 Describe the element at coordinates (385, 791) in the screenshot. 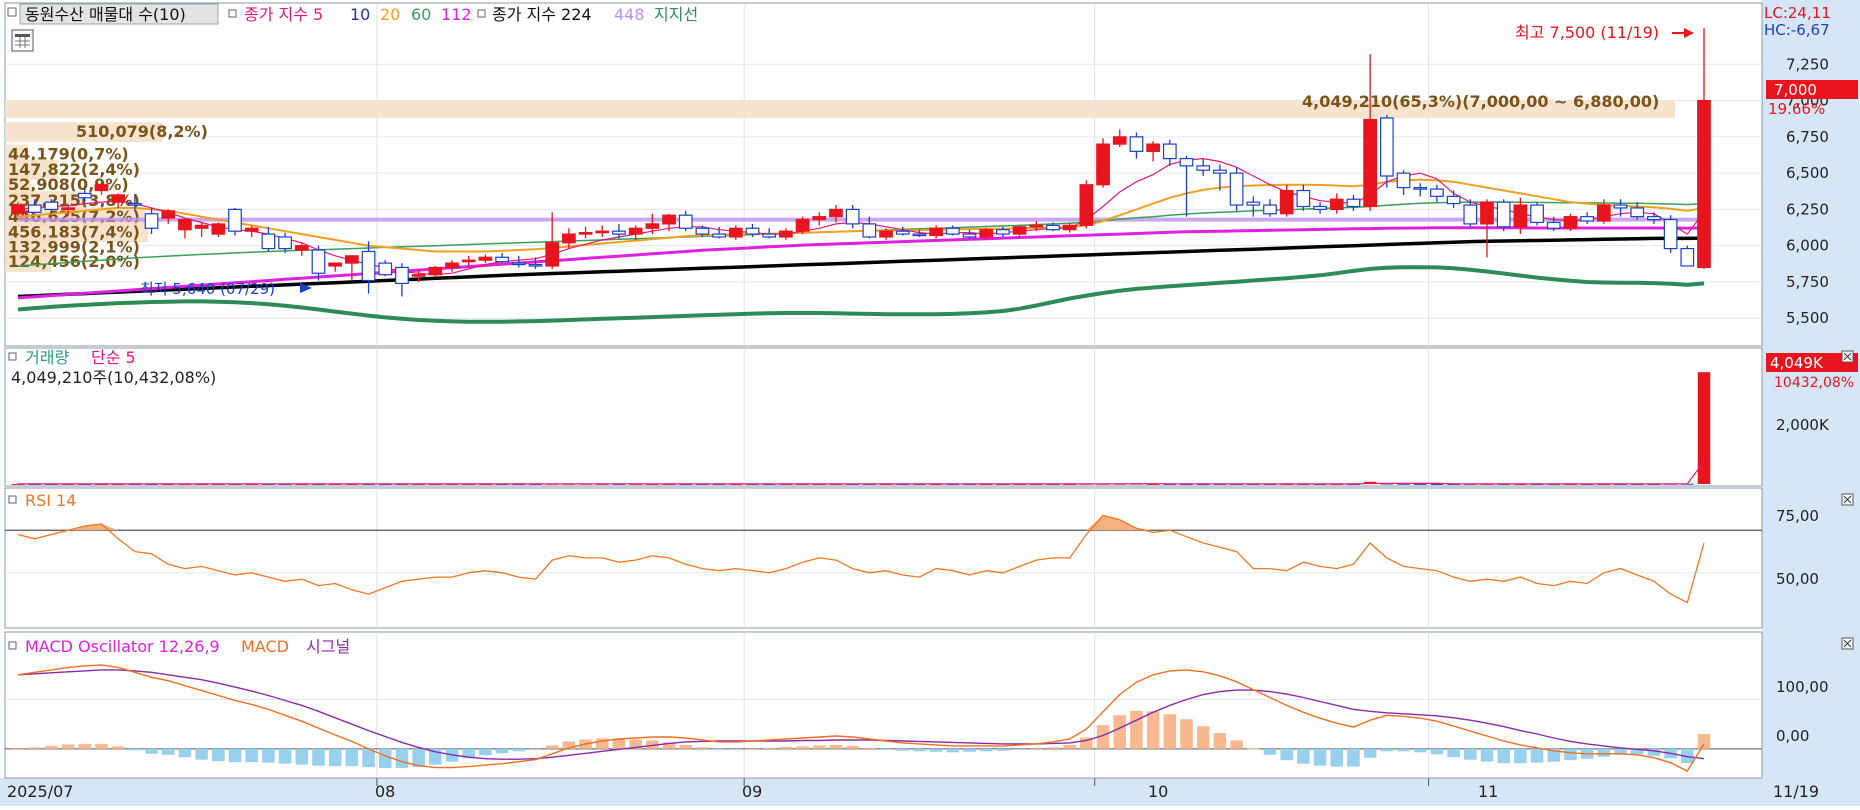

I see `x-label-aug: 08` at that location.